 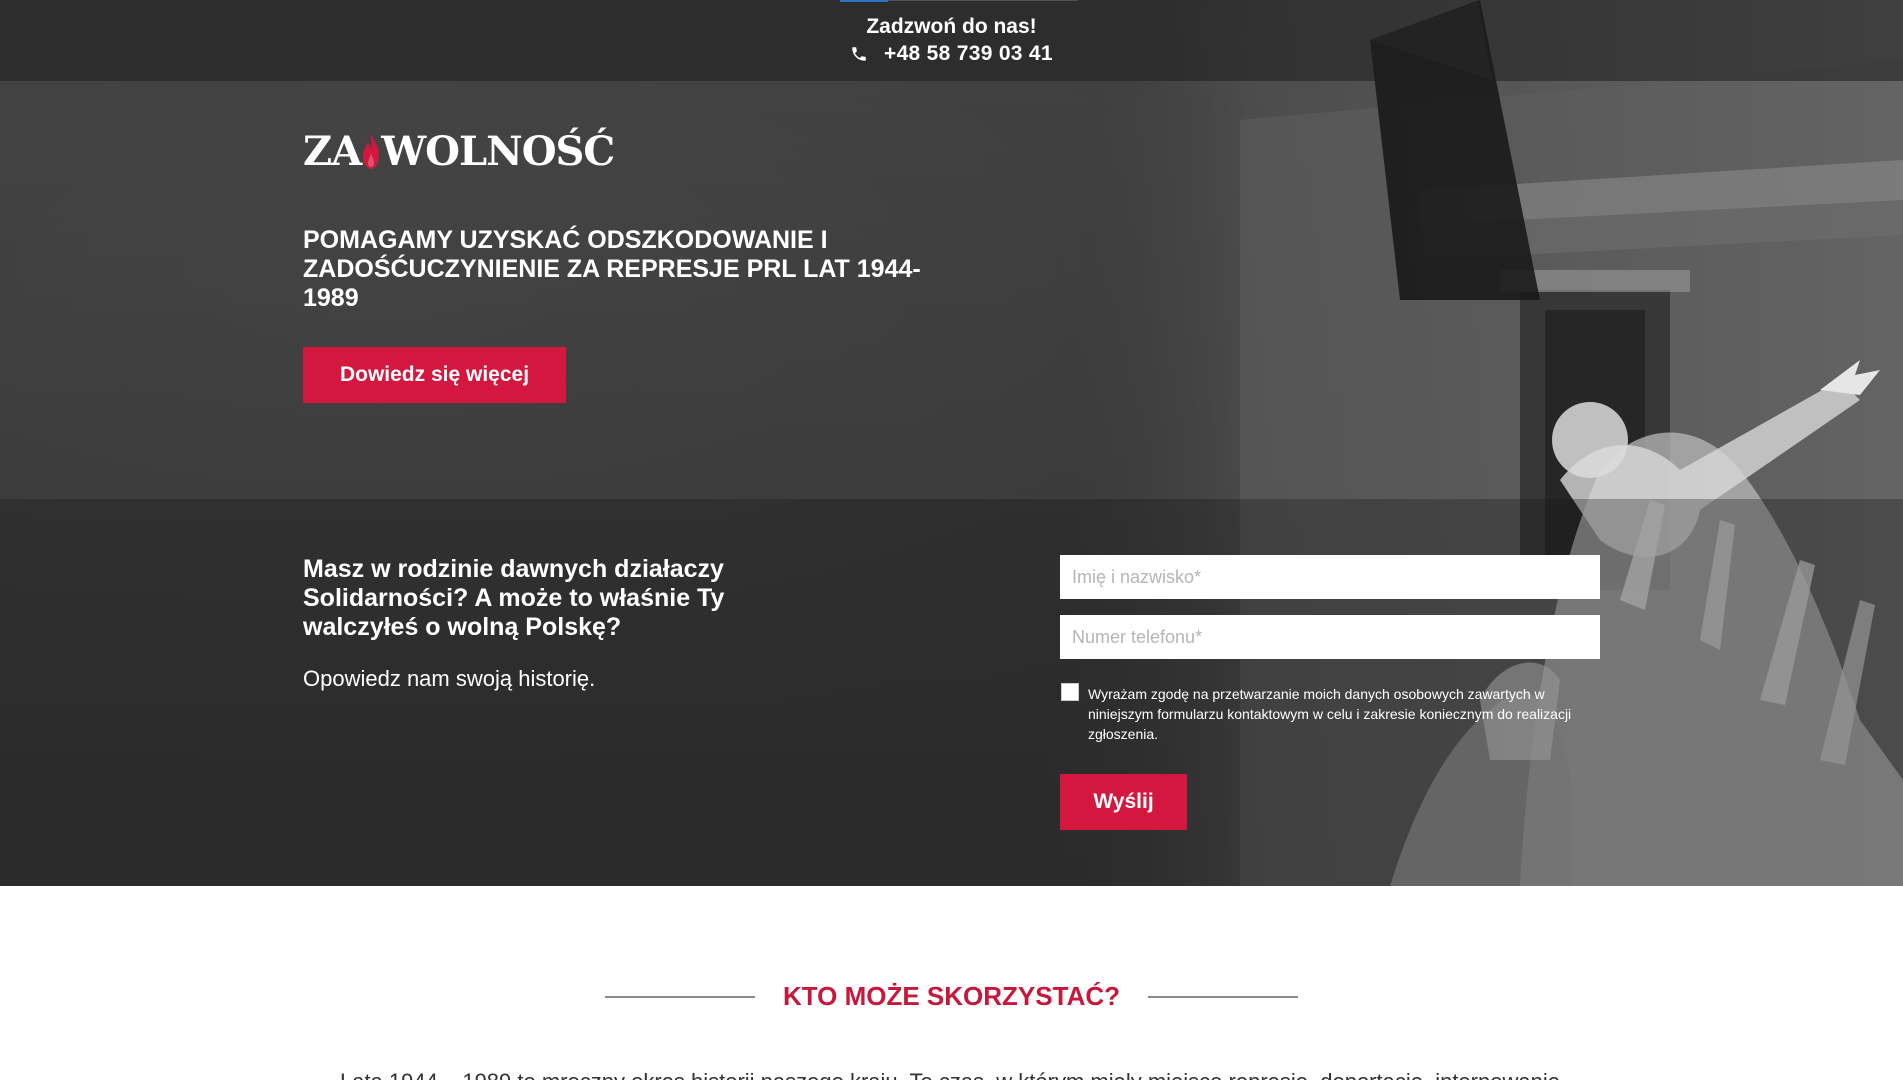 I want to click on phone-icon, so click(x=859, y=54).